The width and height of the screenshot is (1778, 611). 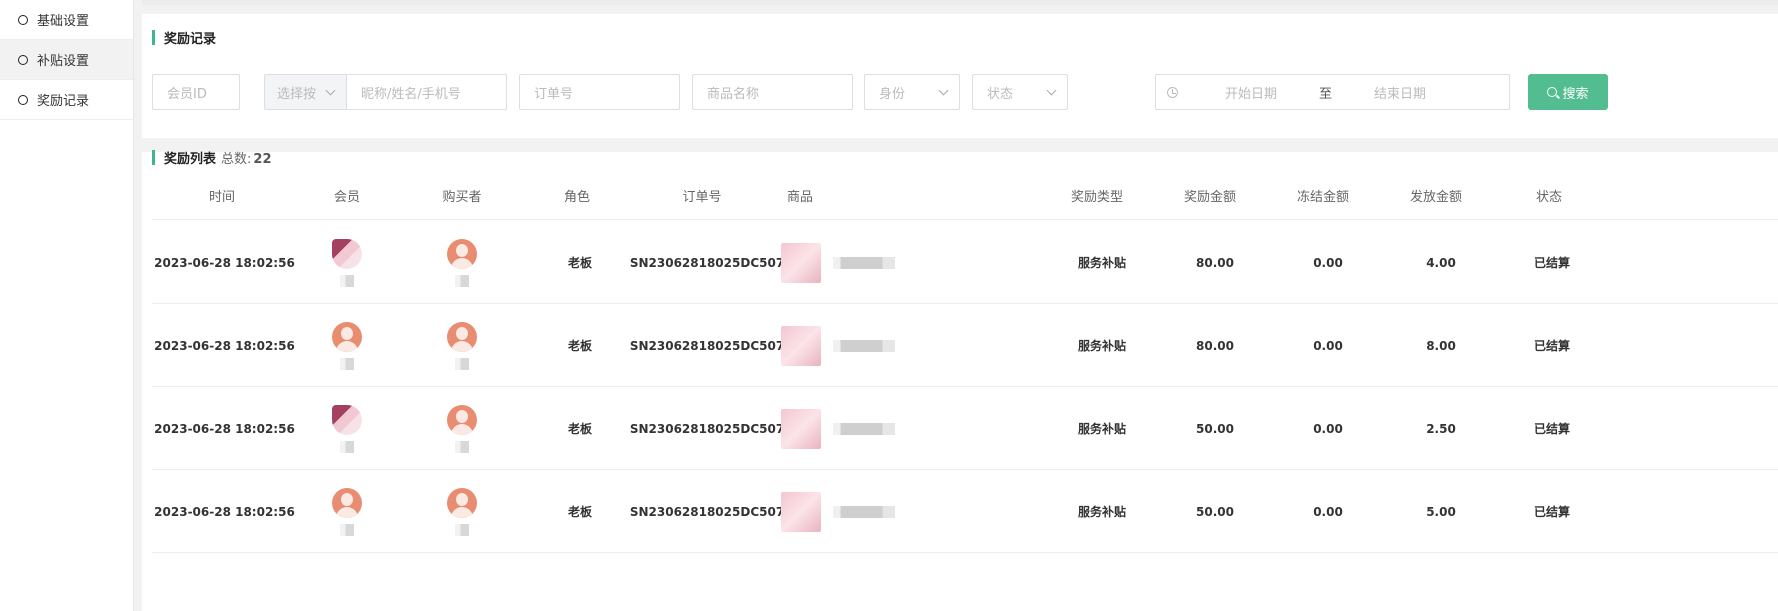 What do you see at coordinates (1332, 92) in the screenshot?
I see `date-range-picker: 开始日期 至 结束日期` at bounding box center [1332, 92].